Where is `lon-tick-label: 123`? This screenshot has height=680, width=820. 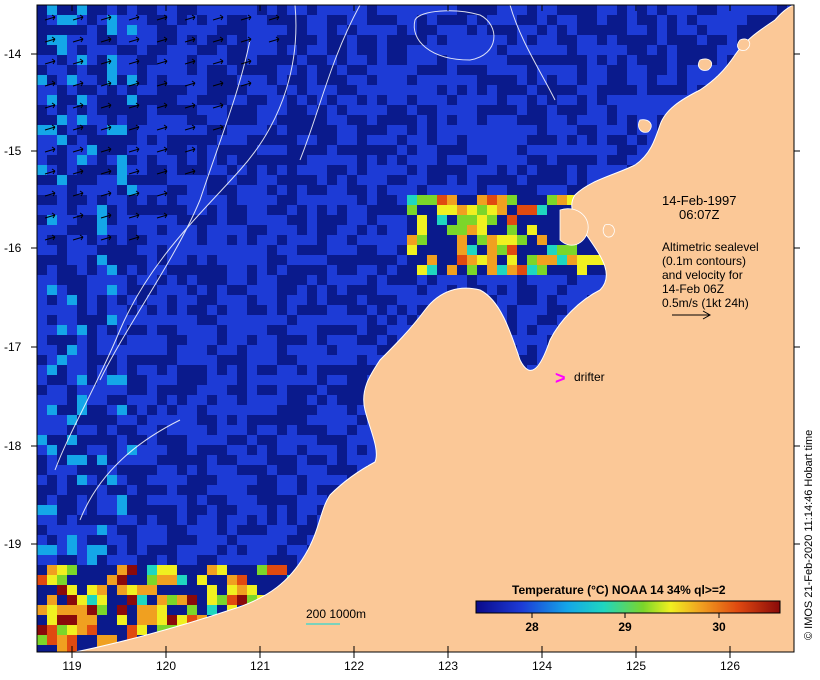
lon-tick-label: 123 is located at coordinates (448, 666).